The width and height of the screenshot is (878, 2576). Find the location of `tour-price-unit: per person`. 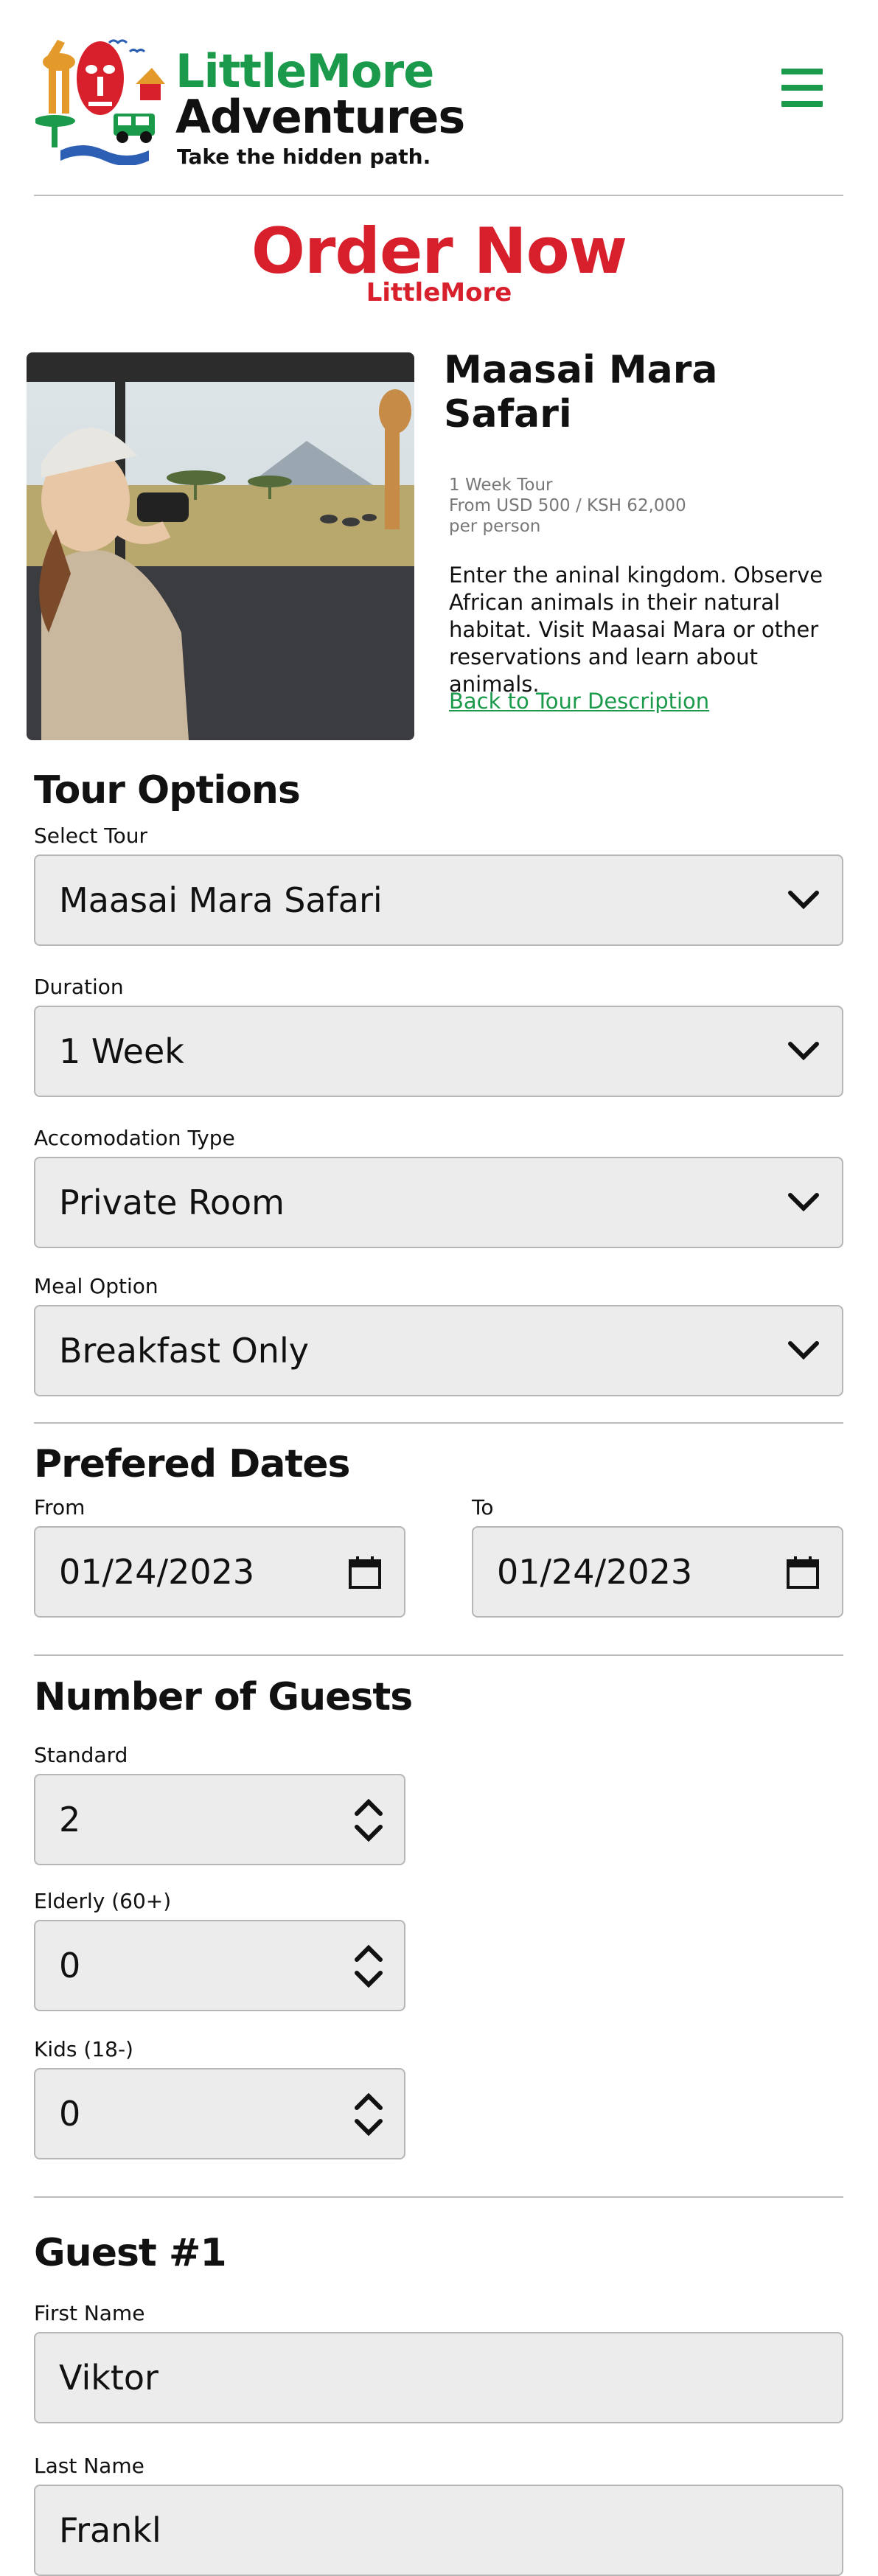

tour-price-unit: per person is located at coordinates (495, 526).